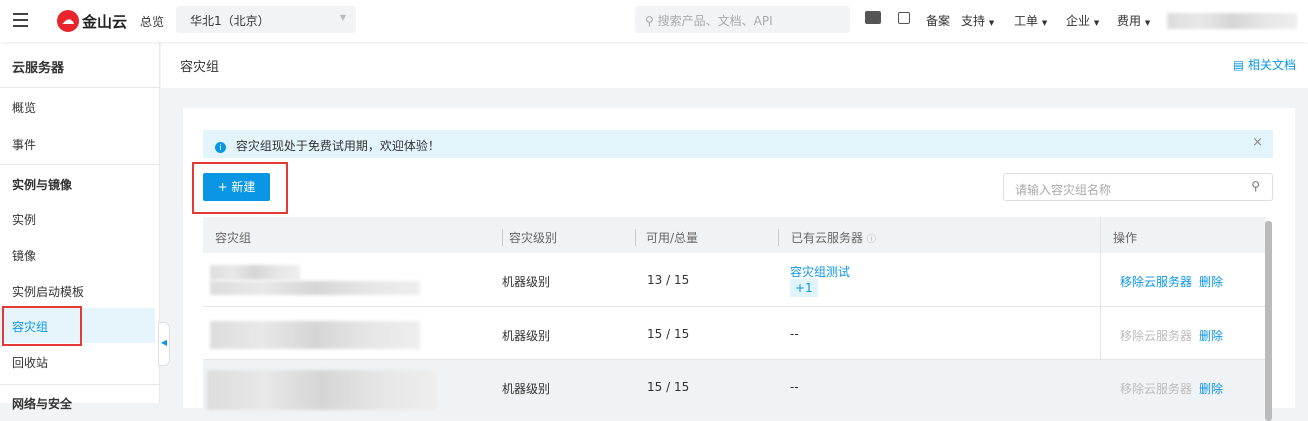  What do you see at coordinates (1138, 187) in the screenshot?
I see `group-search-input: 请输入容灾组名称 ⚲` at bounding box center [1138, 187].